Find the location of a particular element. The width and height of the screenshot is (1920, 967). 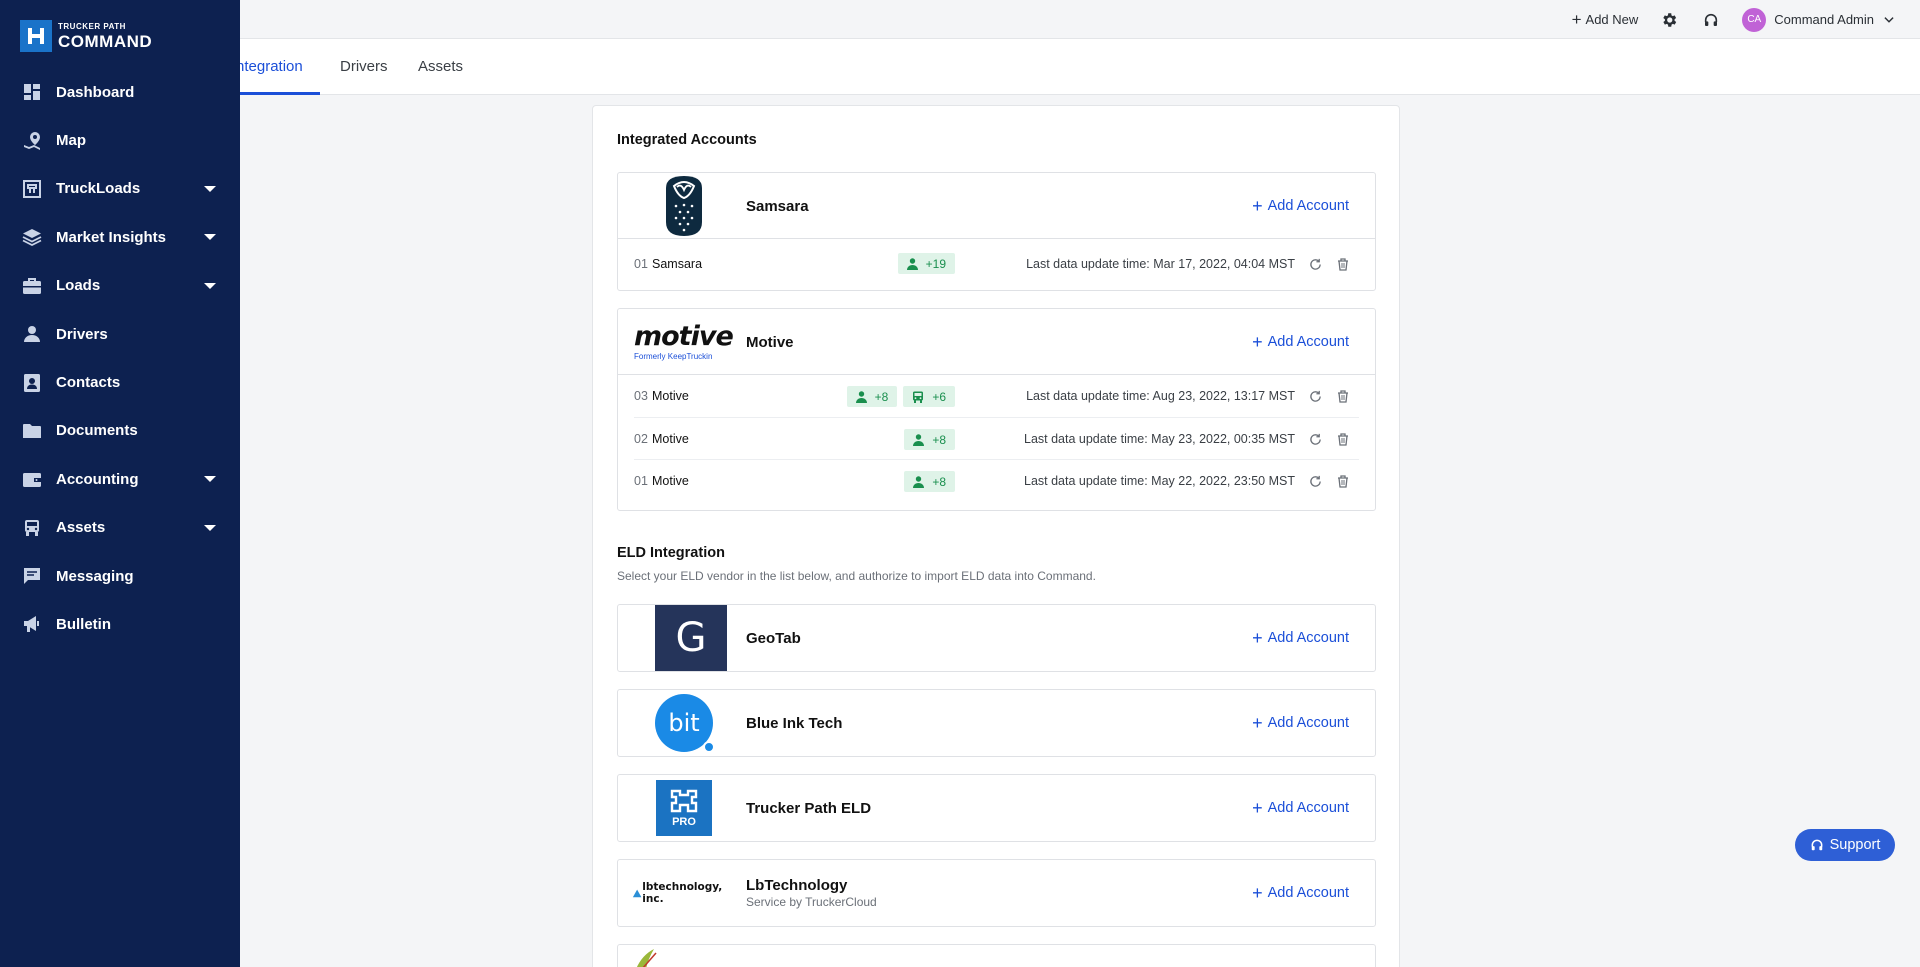

sidebar-item-label: Documents is located at coordinates (97, 431).